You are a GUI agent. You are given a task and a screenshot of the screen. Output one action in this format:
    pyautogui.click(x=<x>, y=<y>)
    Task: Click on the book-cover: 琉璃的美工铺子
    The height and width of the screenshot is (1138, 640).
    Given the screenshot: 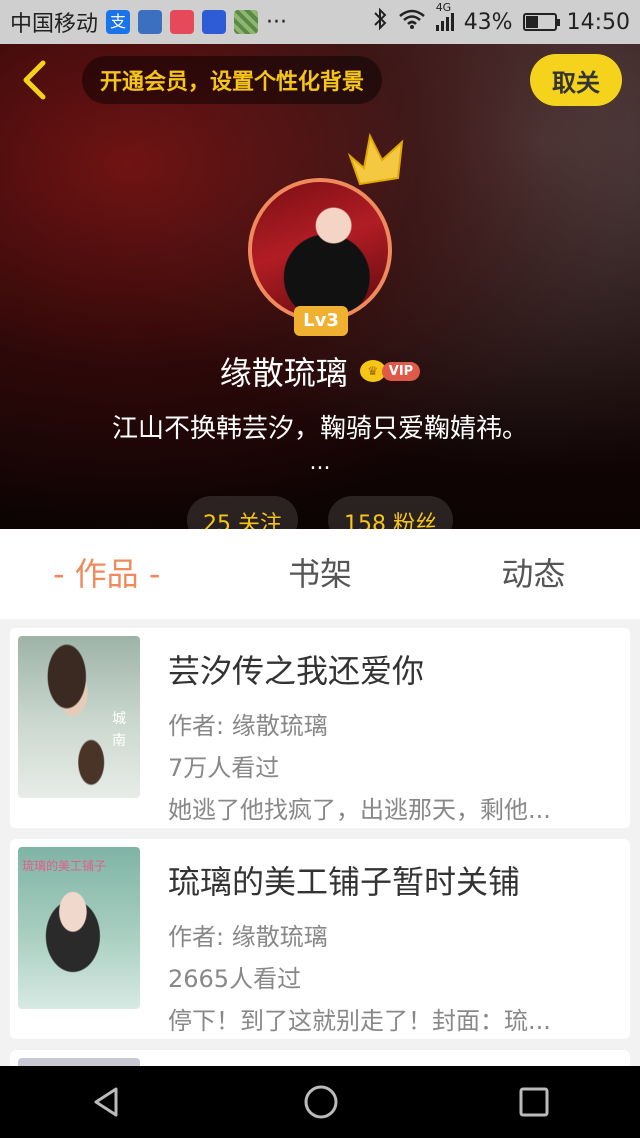 What is the action you would take?
    pyautogui.click(x=79, y=928)
    